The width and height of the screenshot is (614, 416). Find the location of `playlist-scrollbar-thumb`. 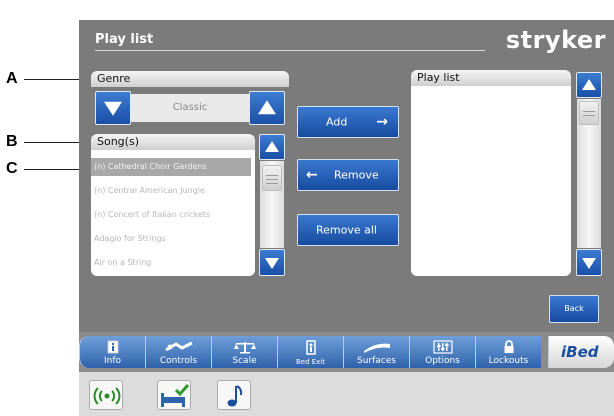

playlist-scrollbar-thumb is located at coordinates (589, 113).